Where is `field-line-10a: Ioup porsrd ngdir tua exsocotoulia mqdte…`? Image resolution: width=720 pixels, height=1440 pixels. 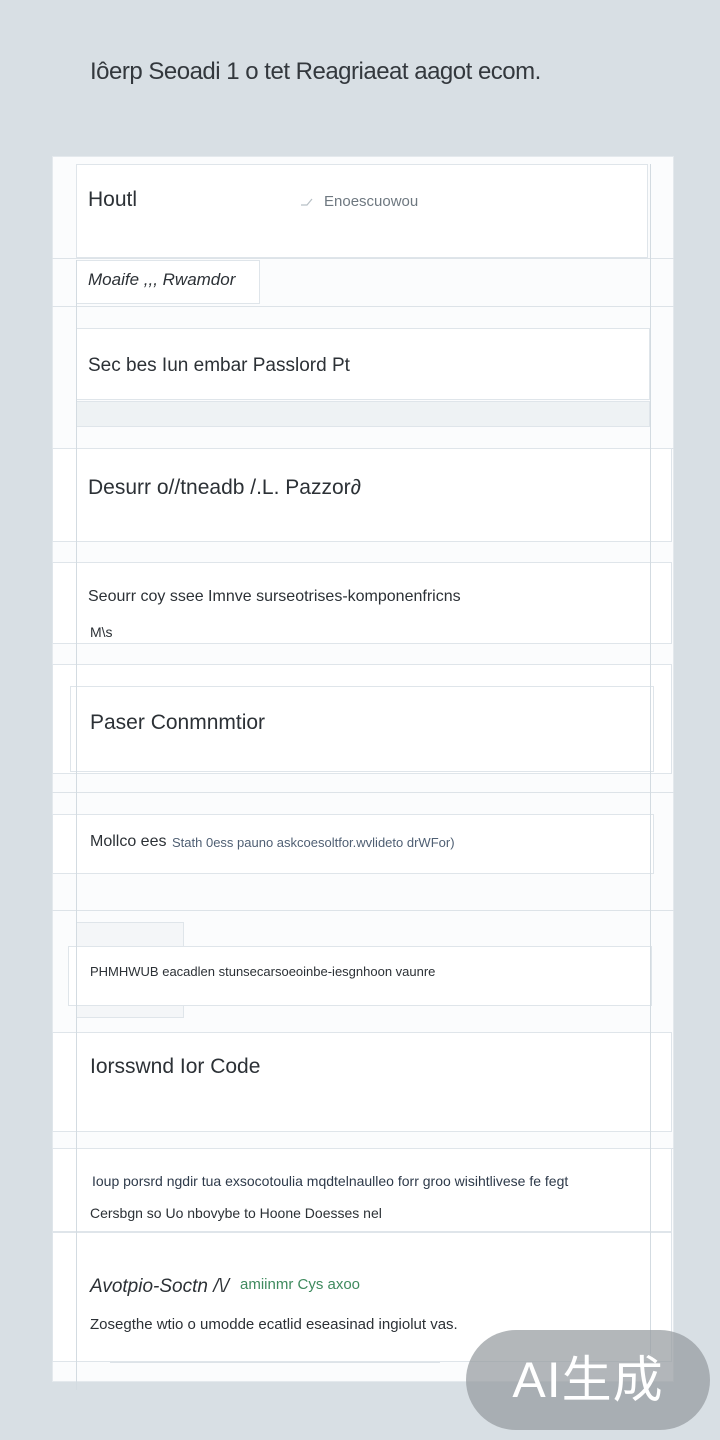
field-line-10a: Ioup porsrd ngdir tua exsocotoulia mqdte… is located at coordinates (330, 1181).